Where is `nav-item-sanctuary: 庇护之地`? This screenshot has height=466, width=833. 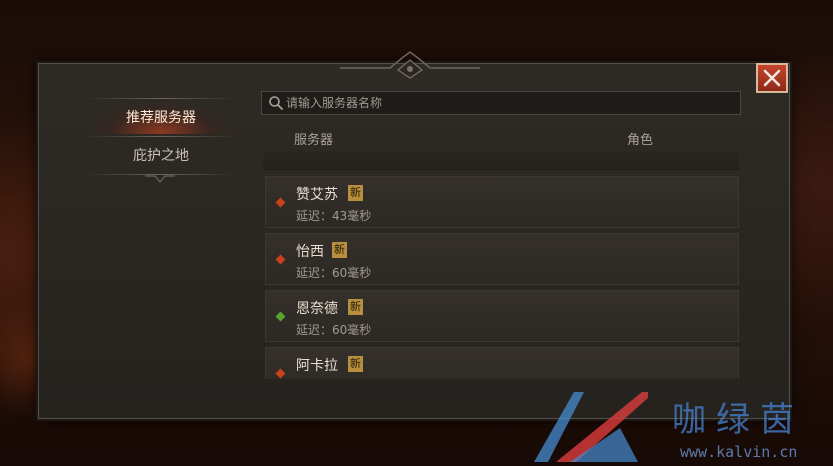 nav-item-sanctuary: 庇护之地 is located at coordinates (161, 155).